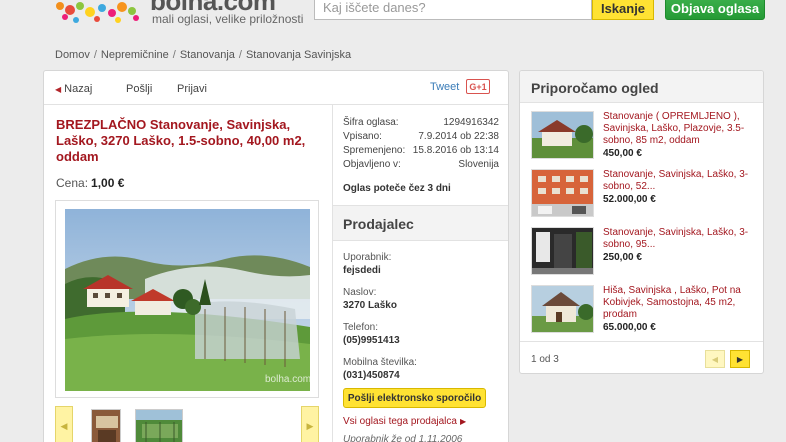 Image resolution: width=786 pixels, height=442 pixels. Describe the element at coordinates (370, 305) in the screenshot. I see `seller-address-value: 3270 Laško` at that location.